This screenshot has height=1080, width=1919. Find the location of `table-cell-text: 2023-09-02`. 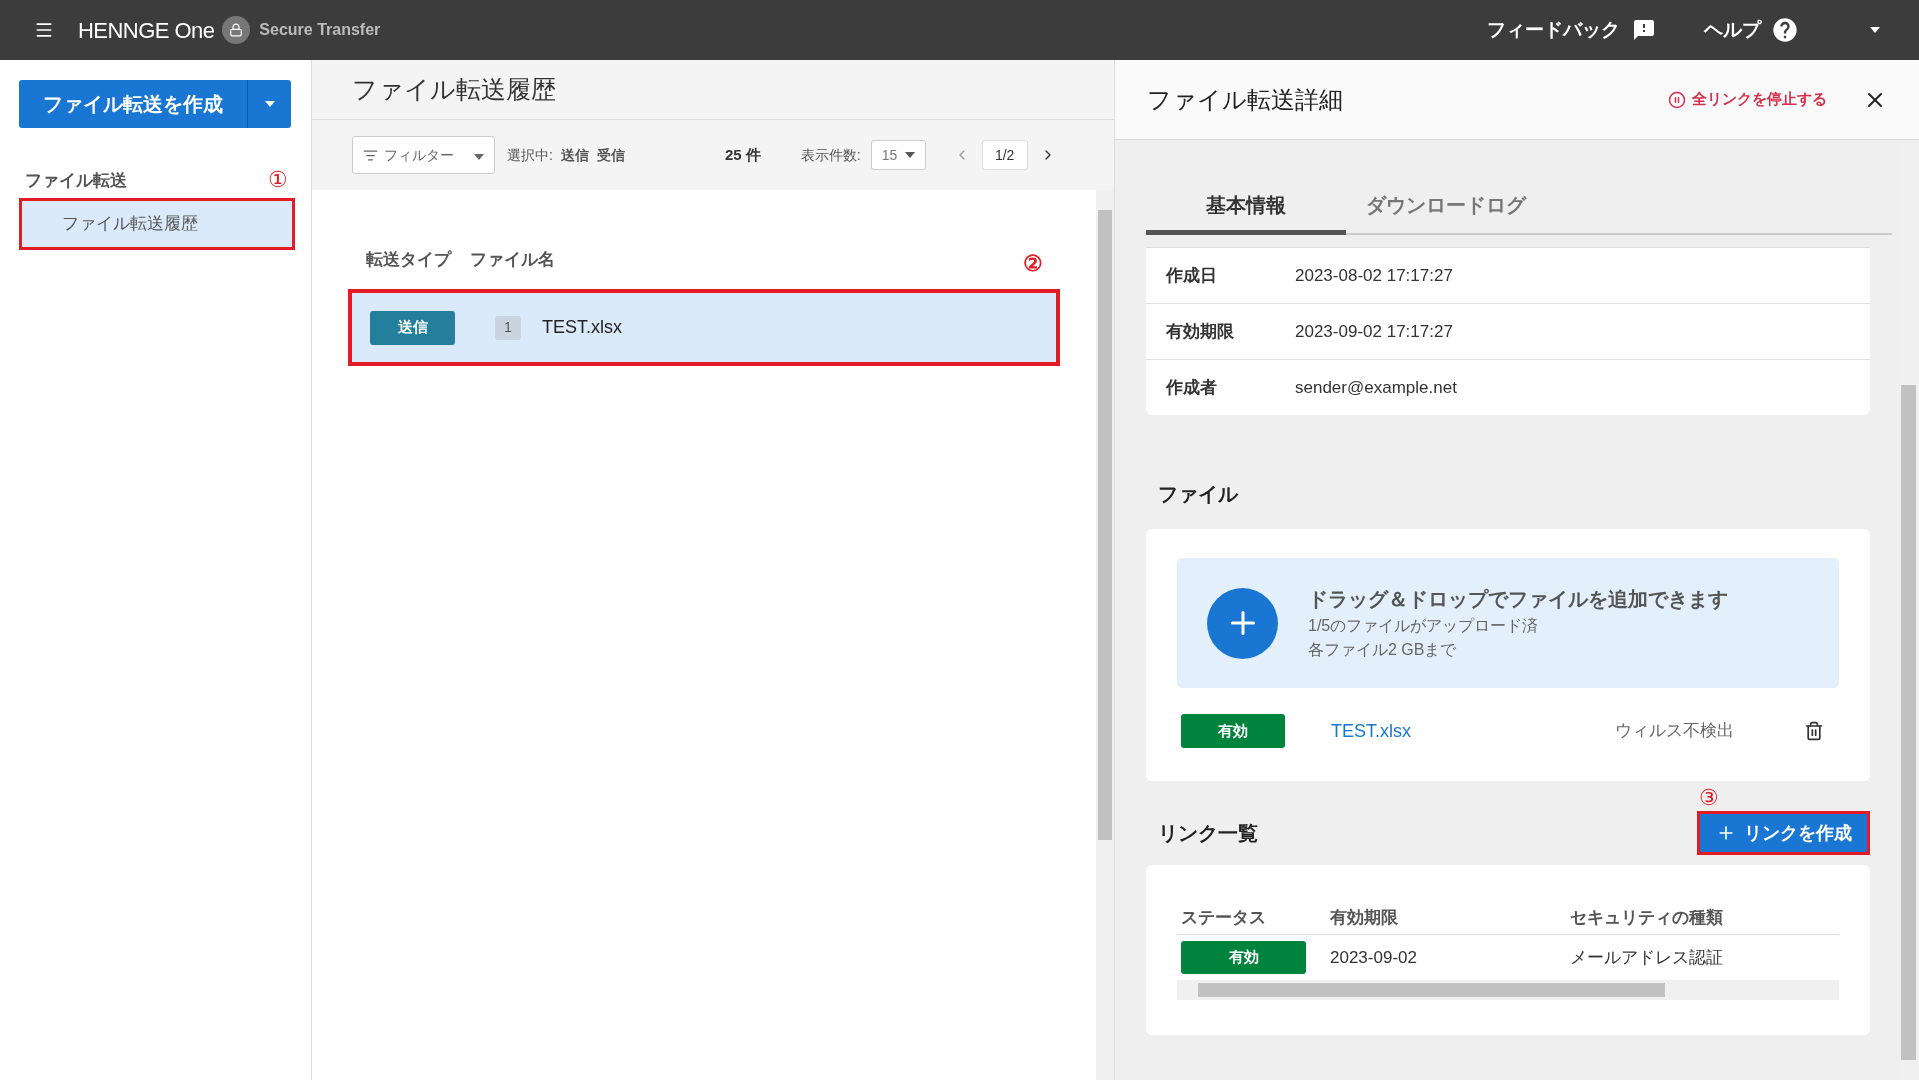

table-cell-text: 2023-09-02 is located at coordinates (1374, 957).